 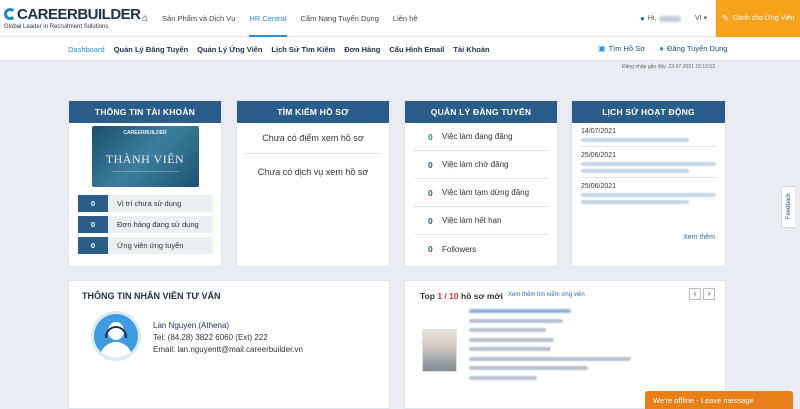 What do you see at coordinates (303, 49) in the screenshot?
I see `subnav-search-history: Lịch Sử Tìm Kiếm` at bounding box center [303, 49].